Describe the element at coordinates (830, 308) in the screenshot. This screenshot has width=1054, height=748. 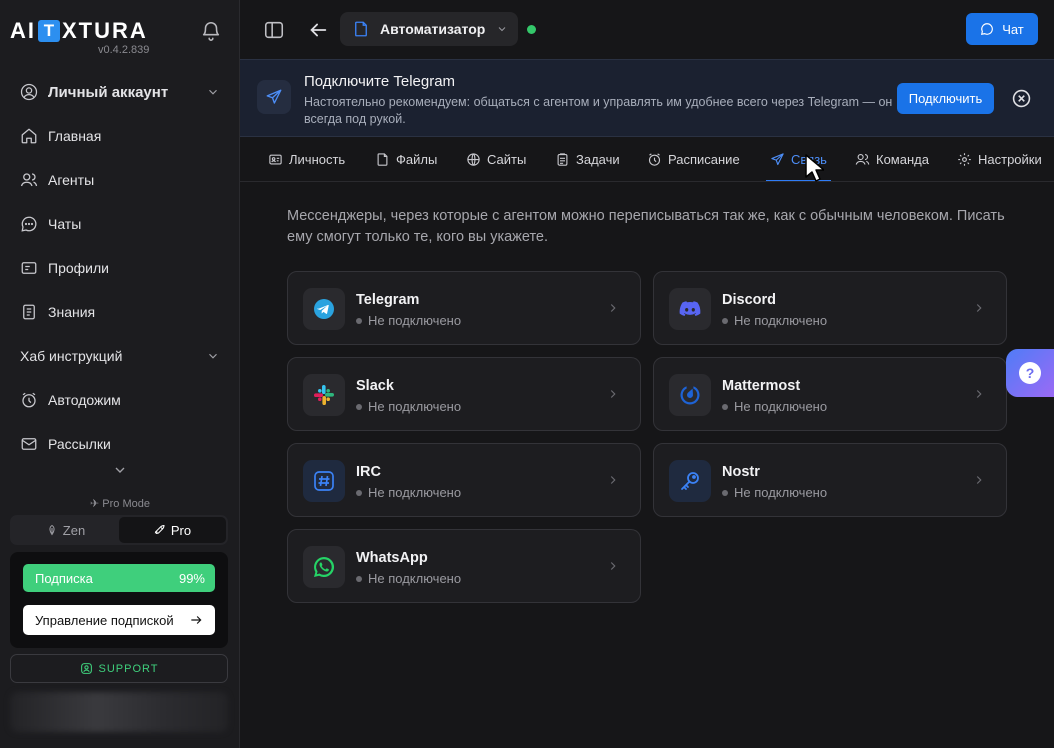
I see `channel-card-discord: Discord Не подключено` at that location.